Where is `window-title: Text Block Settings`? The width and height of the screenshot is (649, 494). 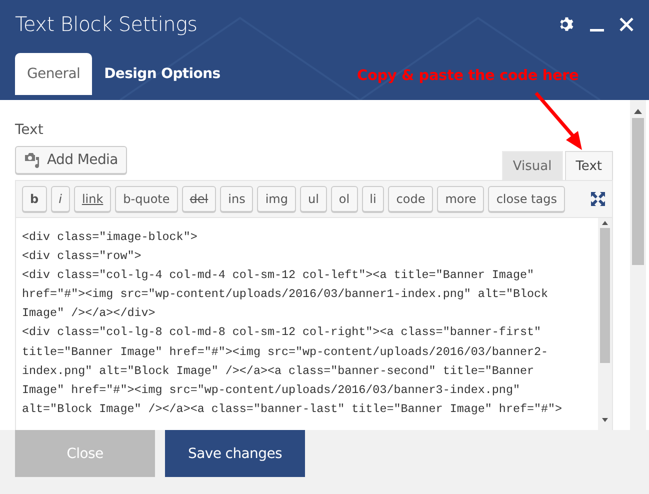
window-title: Text Block Settings is located at coordinates (106, 24).